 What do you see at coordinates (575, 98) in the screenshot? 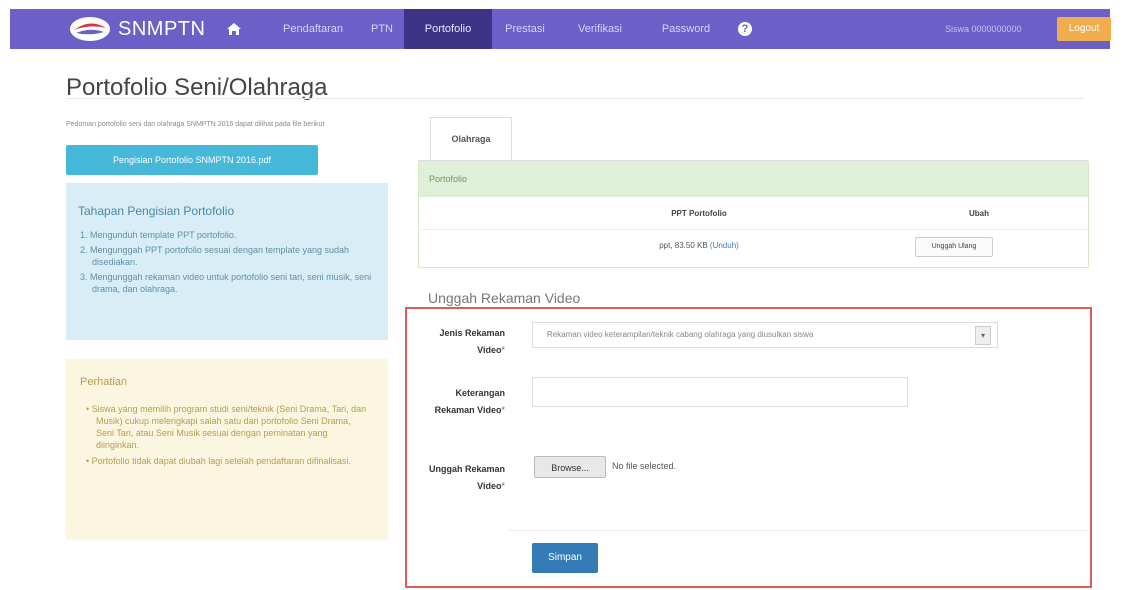
I see `title-divider` at bounding box center [575, 98].